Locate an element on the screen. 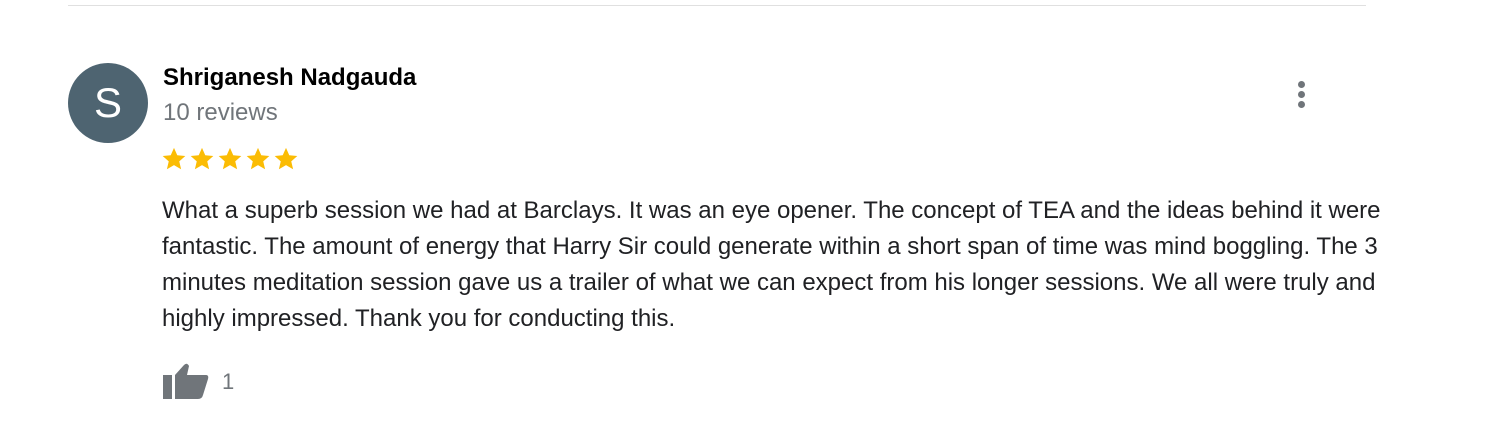  top-divider is located at coordinates (717, 5).